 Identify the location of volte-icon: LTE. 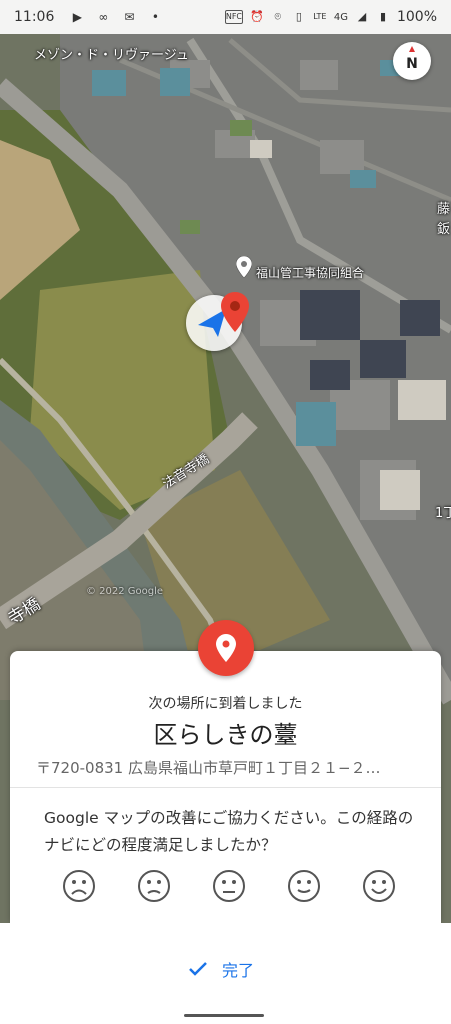
(320, 16).